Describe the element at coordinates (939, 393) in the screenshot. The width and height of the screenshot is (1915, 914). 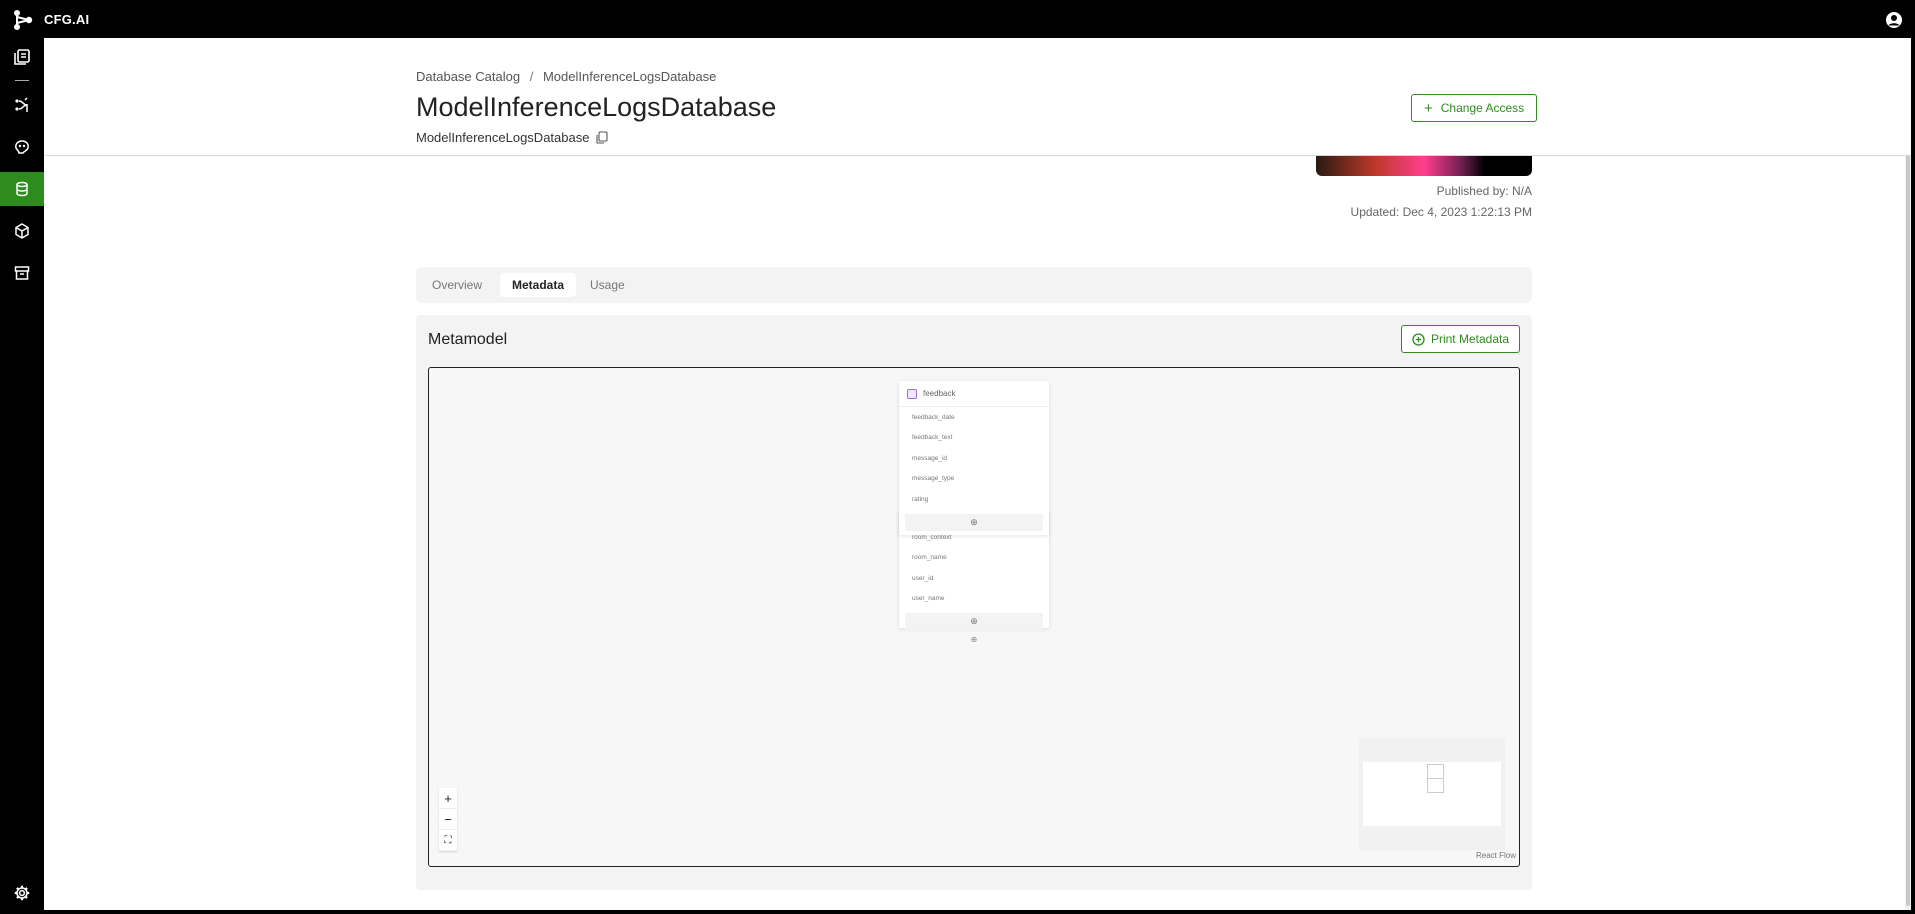
I see `node-title: feedback` at that location.